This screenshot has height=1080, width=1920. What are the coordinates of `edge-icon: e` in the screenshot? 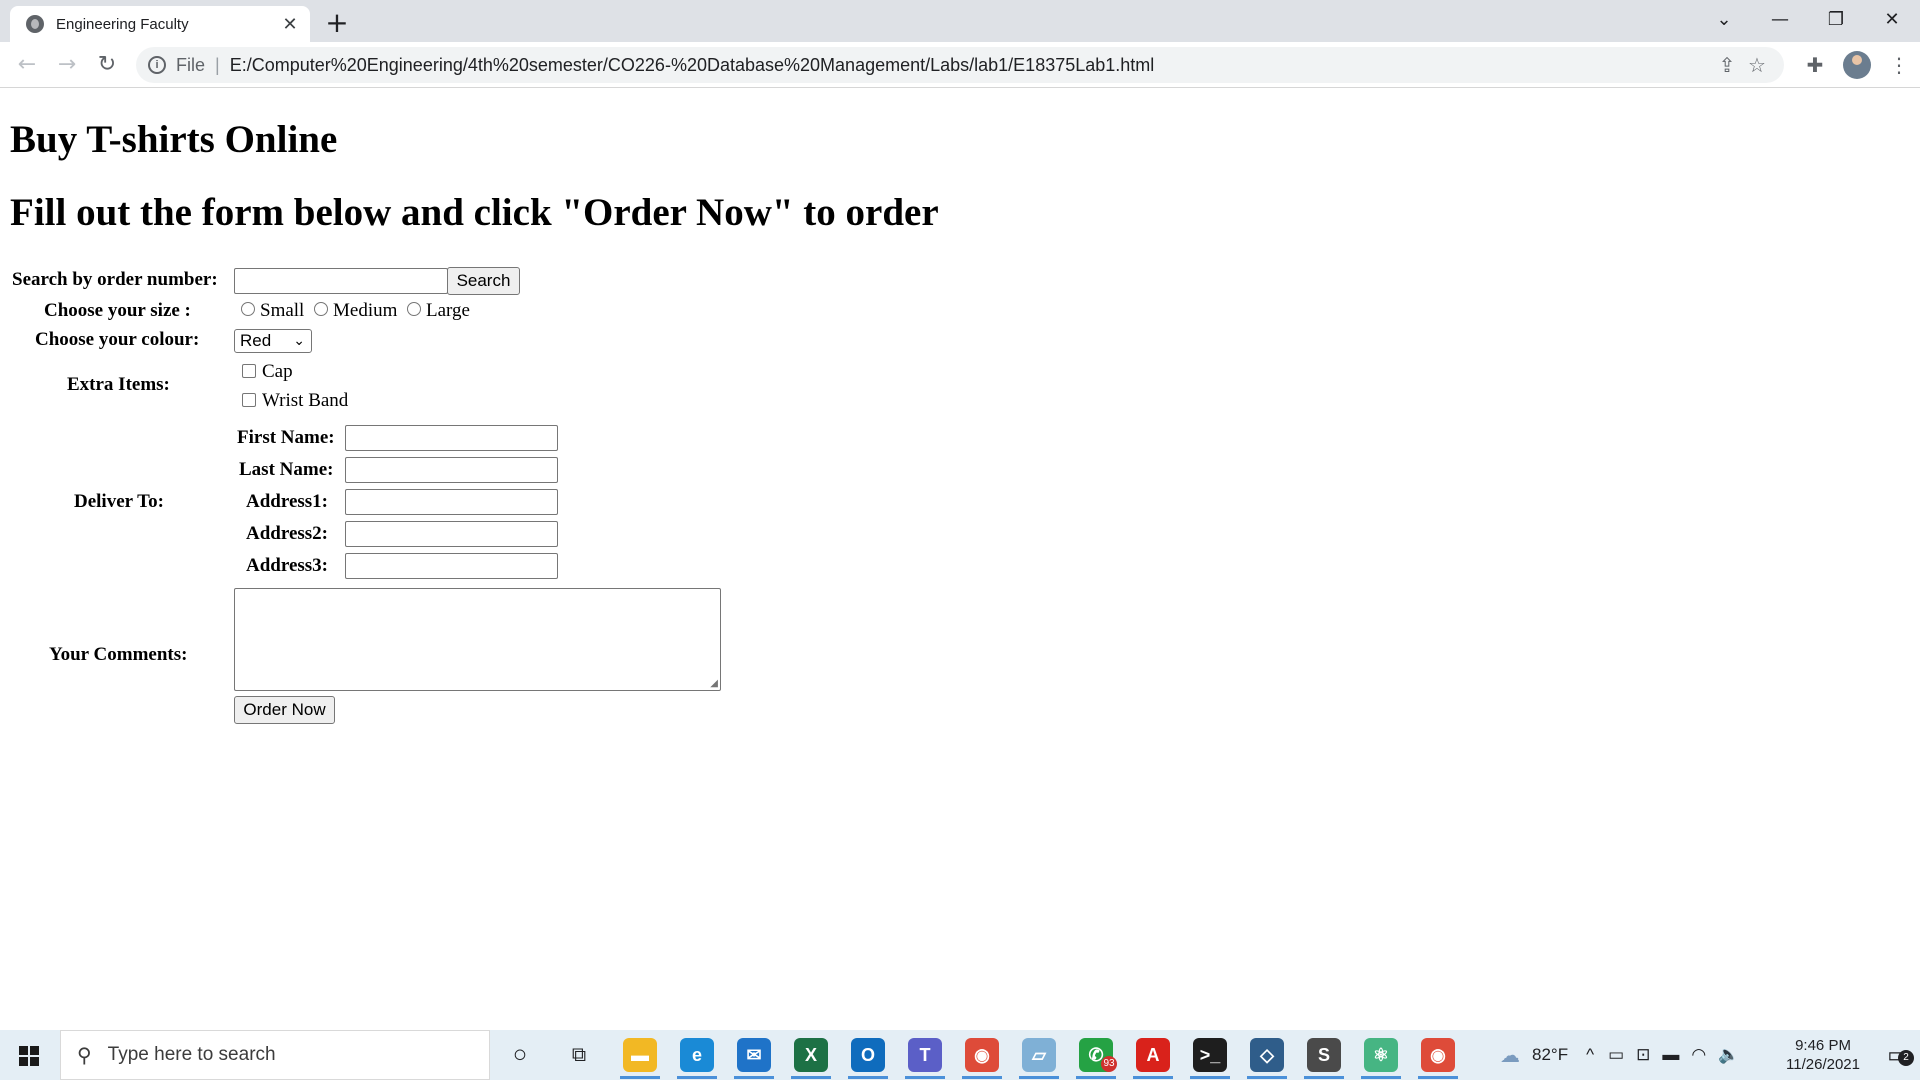 It's located at (697, 1055).